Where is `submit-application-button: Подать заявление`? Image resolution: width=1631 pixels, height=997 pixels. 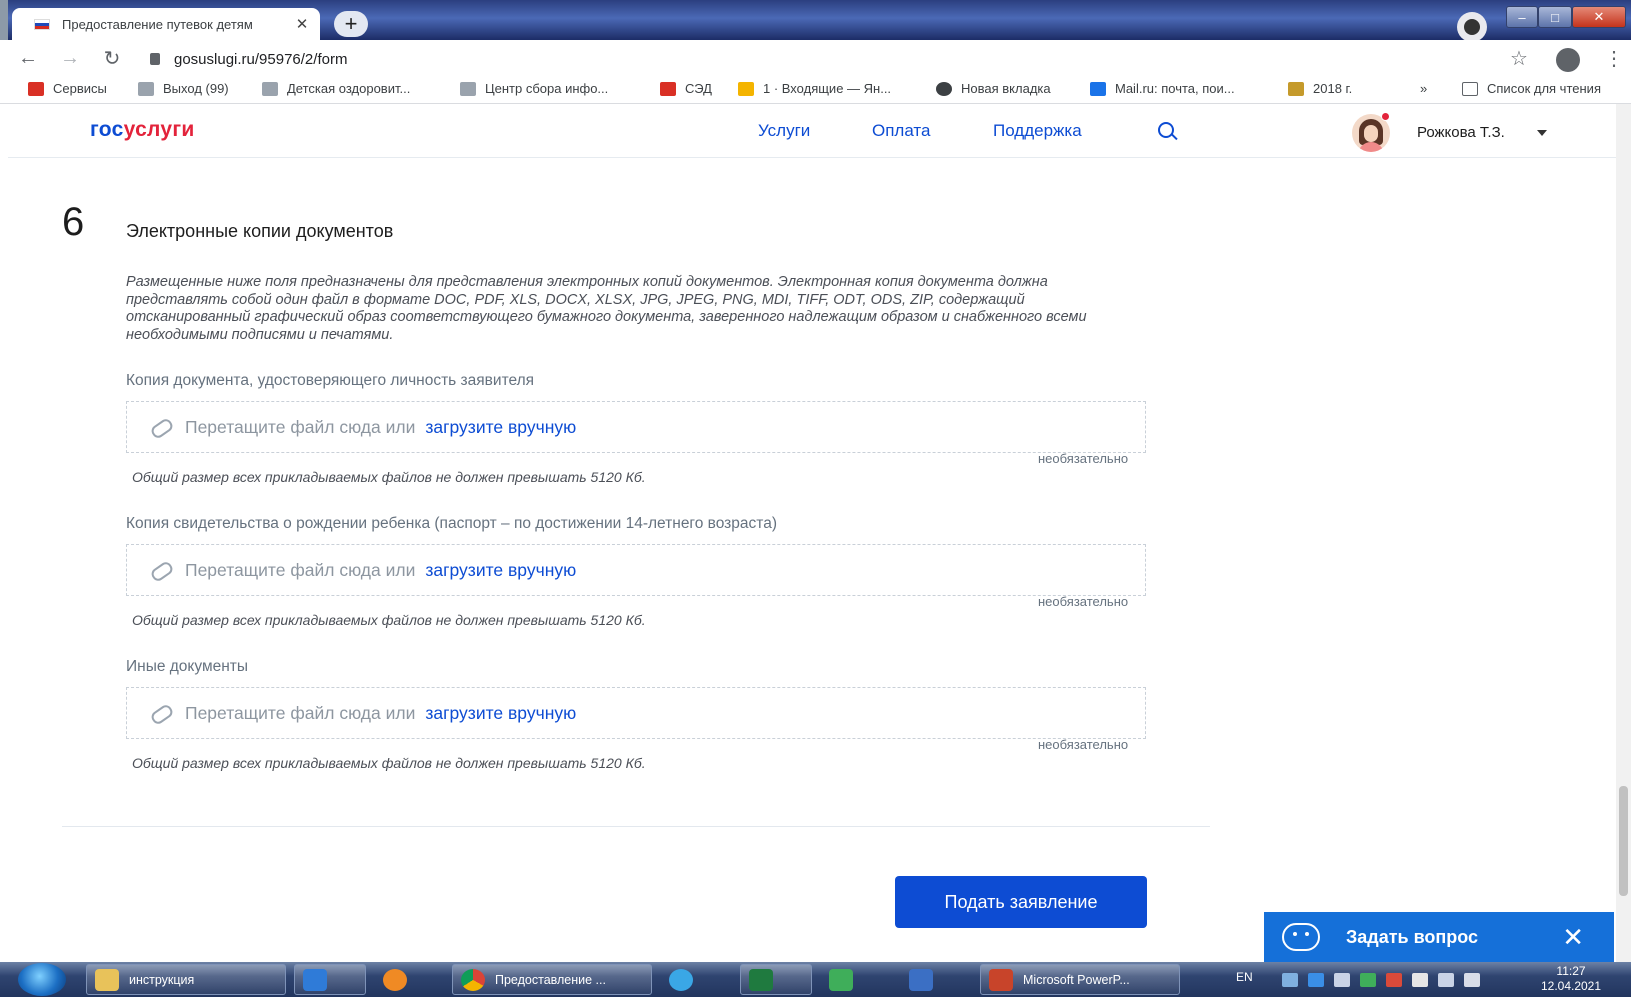
submit-application-button: Подать заявление is located at coordinates (1021, 902).